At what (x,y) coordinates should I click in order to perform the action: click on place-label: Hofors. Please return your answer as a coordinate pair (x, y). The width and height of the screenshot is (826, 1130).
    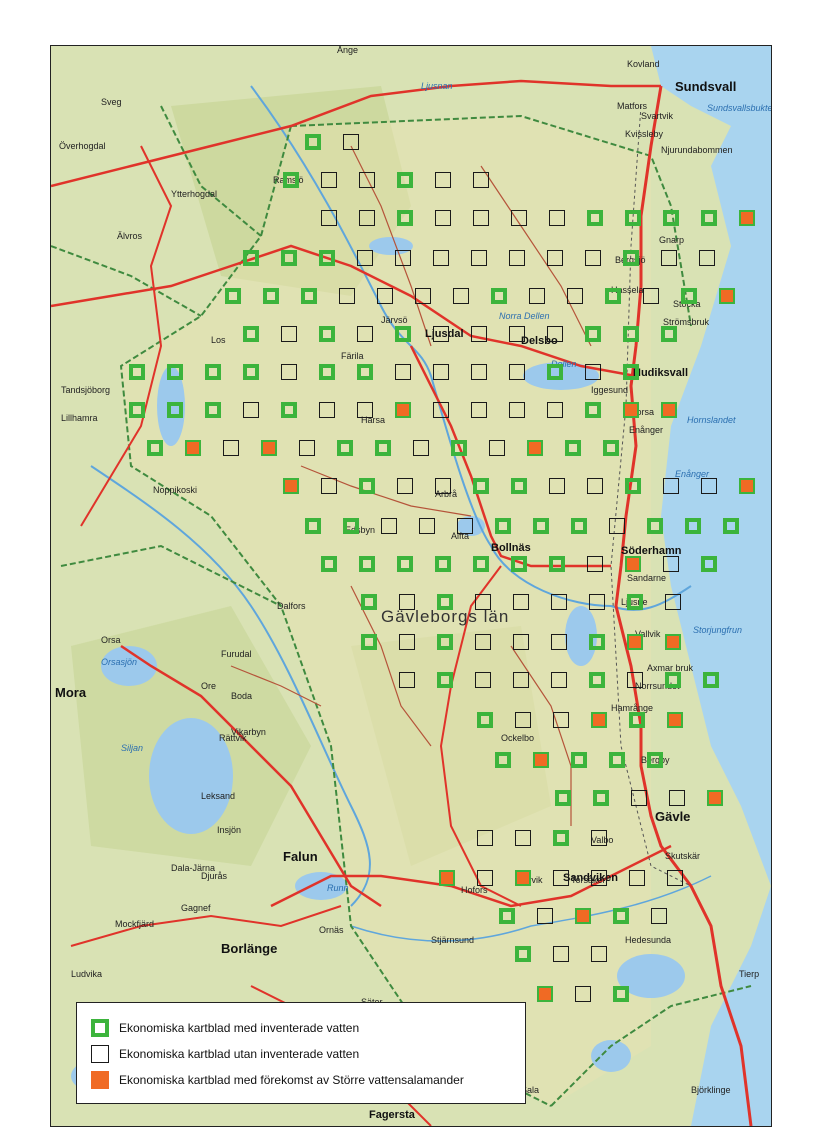
    Looking at the image, I should click on (474, 890).